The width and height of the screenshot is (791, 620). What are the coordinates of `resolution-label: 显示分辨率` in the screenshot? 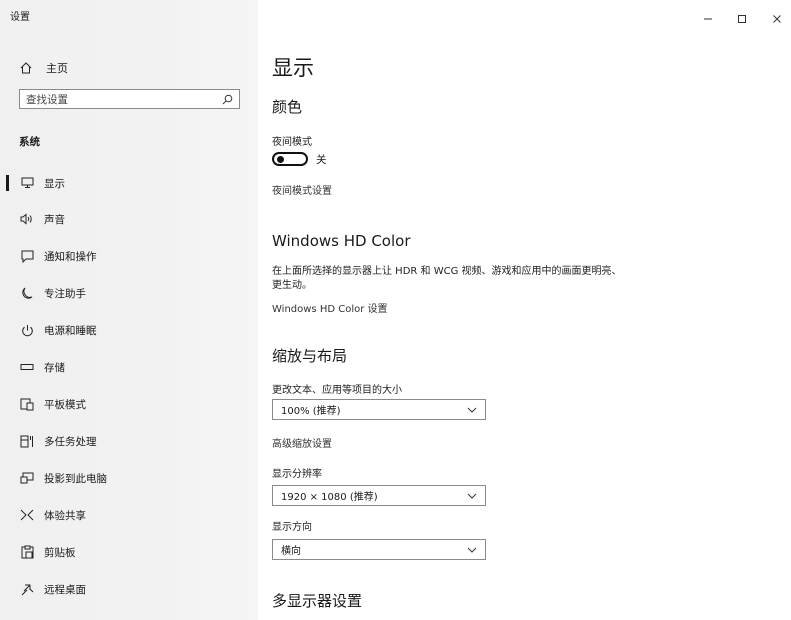 It's located at (297, 474).